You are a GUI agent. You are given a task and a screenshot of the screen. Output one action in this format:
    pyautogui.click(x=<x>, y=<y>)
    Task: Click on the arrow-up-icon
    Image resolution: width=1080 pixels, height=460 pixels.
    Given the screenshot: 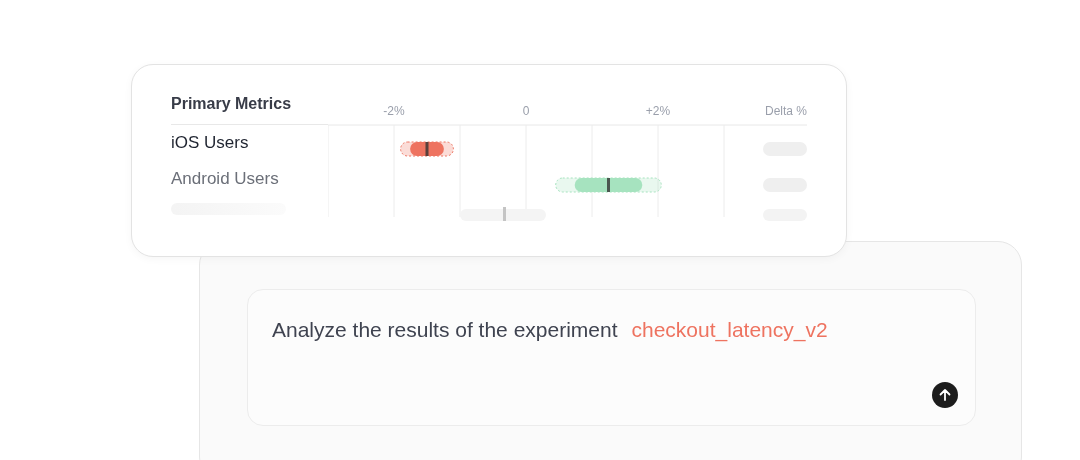 What is the action you would take?
    pyautogui.click(x=945, y=395)
    